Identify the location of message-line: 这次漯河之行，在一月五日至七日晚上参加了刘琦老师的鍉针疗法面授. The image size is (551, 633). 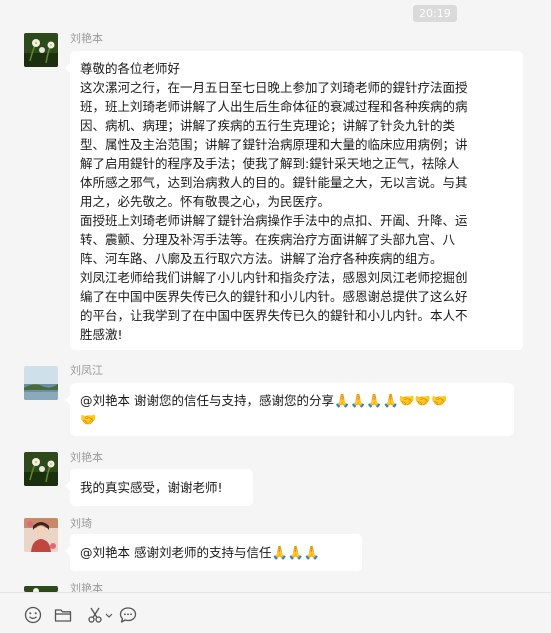
(274, 87).